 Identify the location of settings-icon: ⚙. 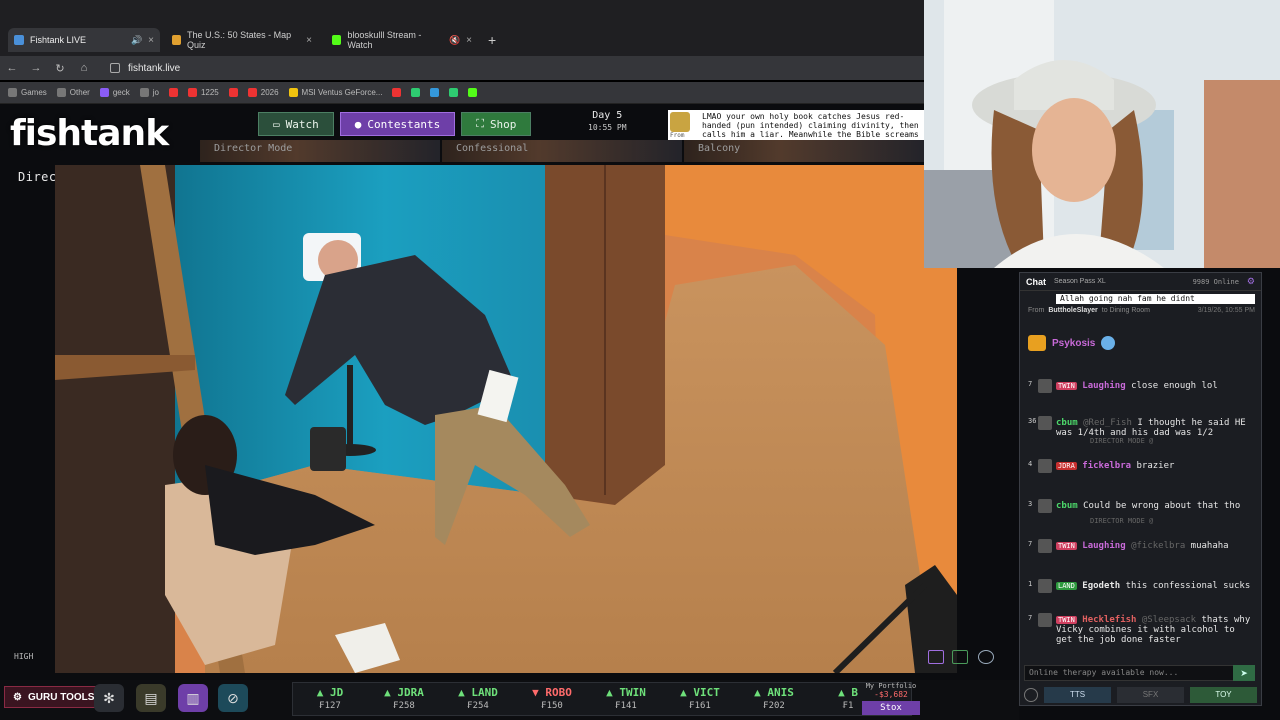
(1251, 281).